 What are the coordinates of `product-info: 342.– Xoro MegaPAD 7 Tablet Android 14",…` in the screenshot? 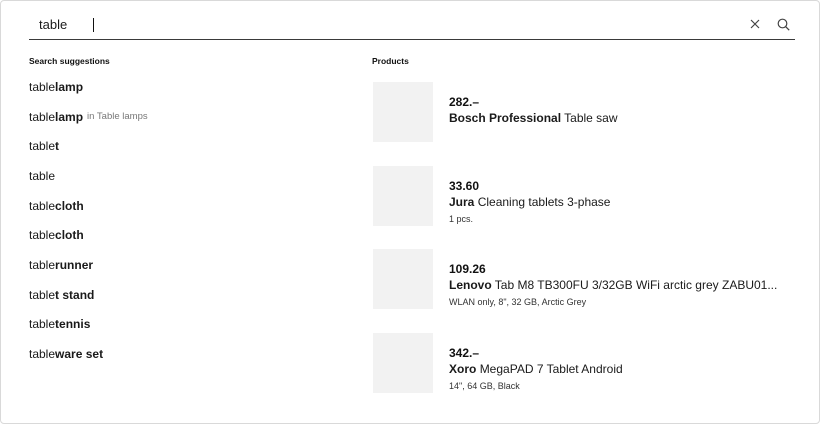 It's located at (619, 369).